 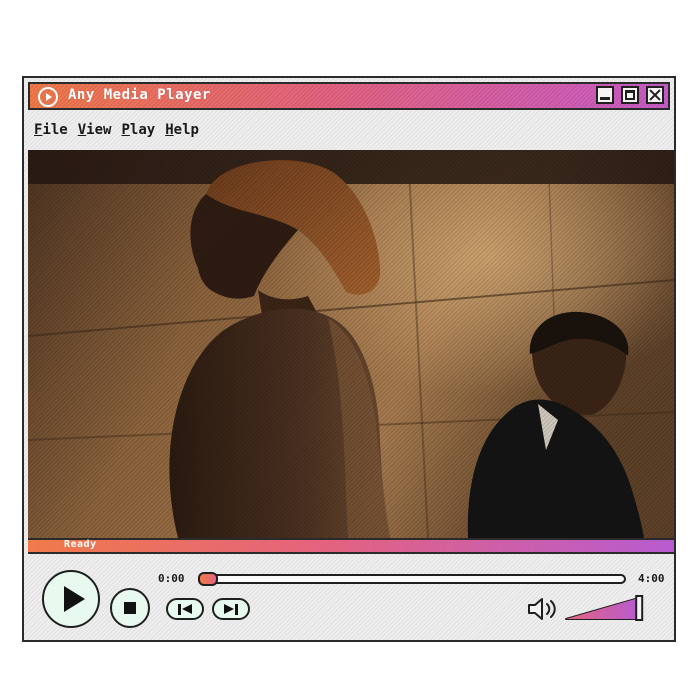 I want to click on status-bar: Ready, so click(x=351, y=546).